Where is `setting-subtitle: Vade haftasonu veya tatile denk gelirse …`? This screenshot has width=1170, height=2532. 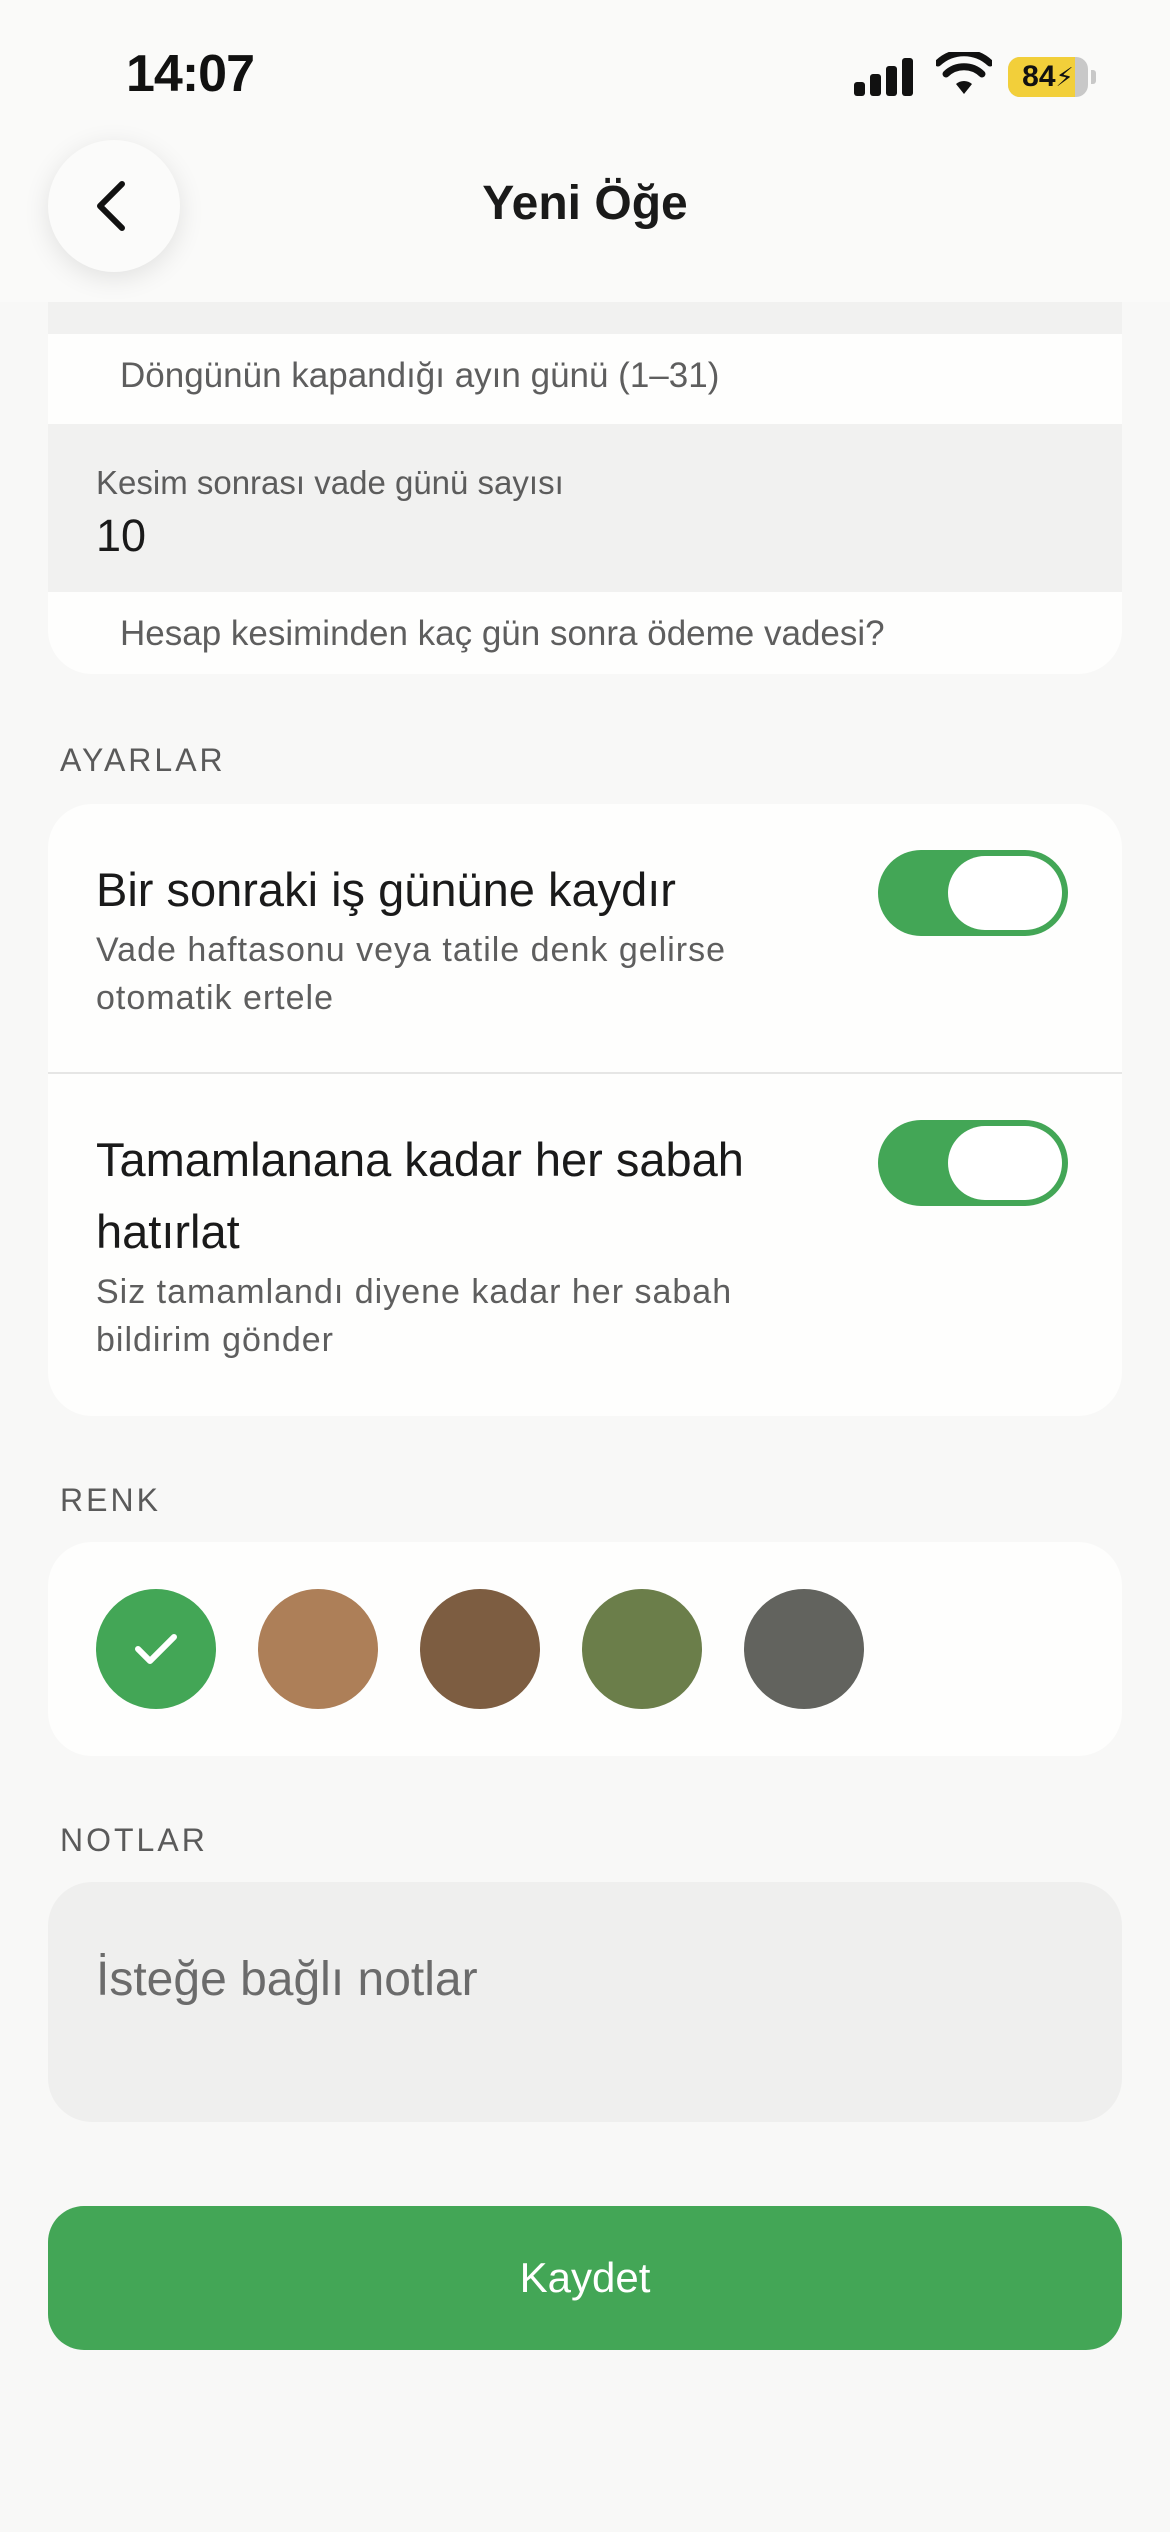 setting-subtitle: Vade haftasonu veya tatile denk gelirse … is located at coordinates (411, 974).